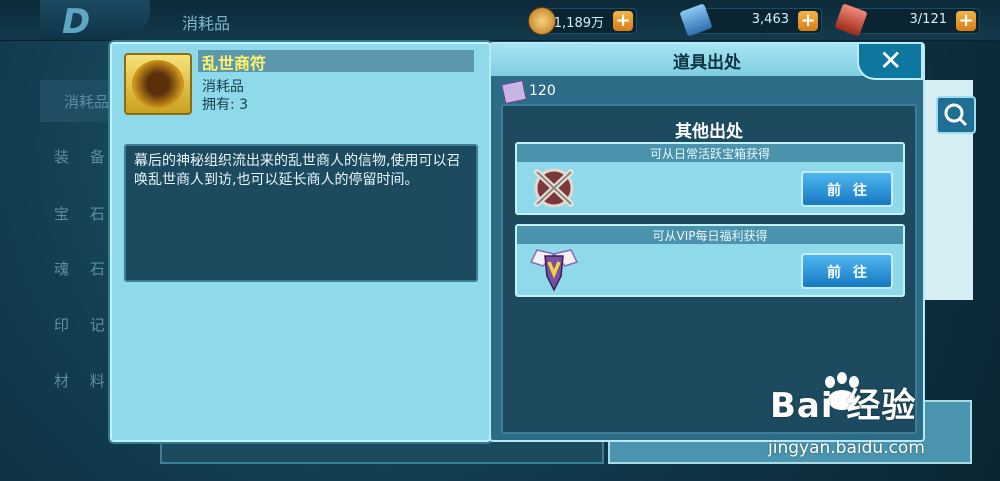 The width and height of the screenshot is (1000, 481). I want to click on scroll-ticket-icon, so click(514, 92).